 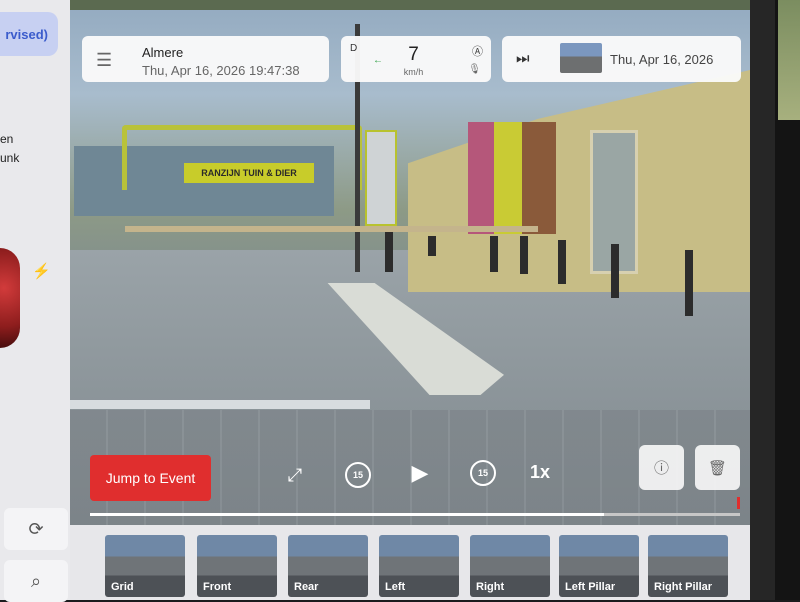 What do you see at coordinates (328, 566) in the screenshot?
I see `camera-rear: Rear` at bounding box center [328, 566].